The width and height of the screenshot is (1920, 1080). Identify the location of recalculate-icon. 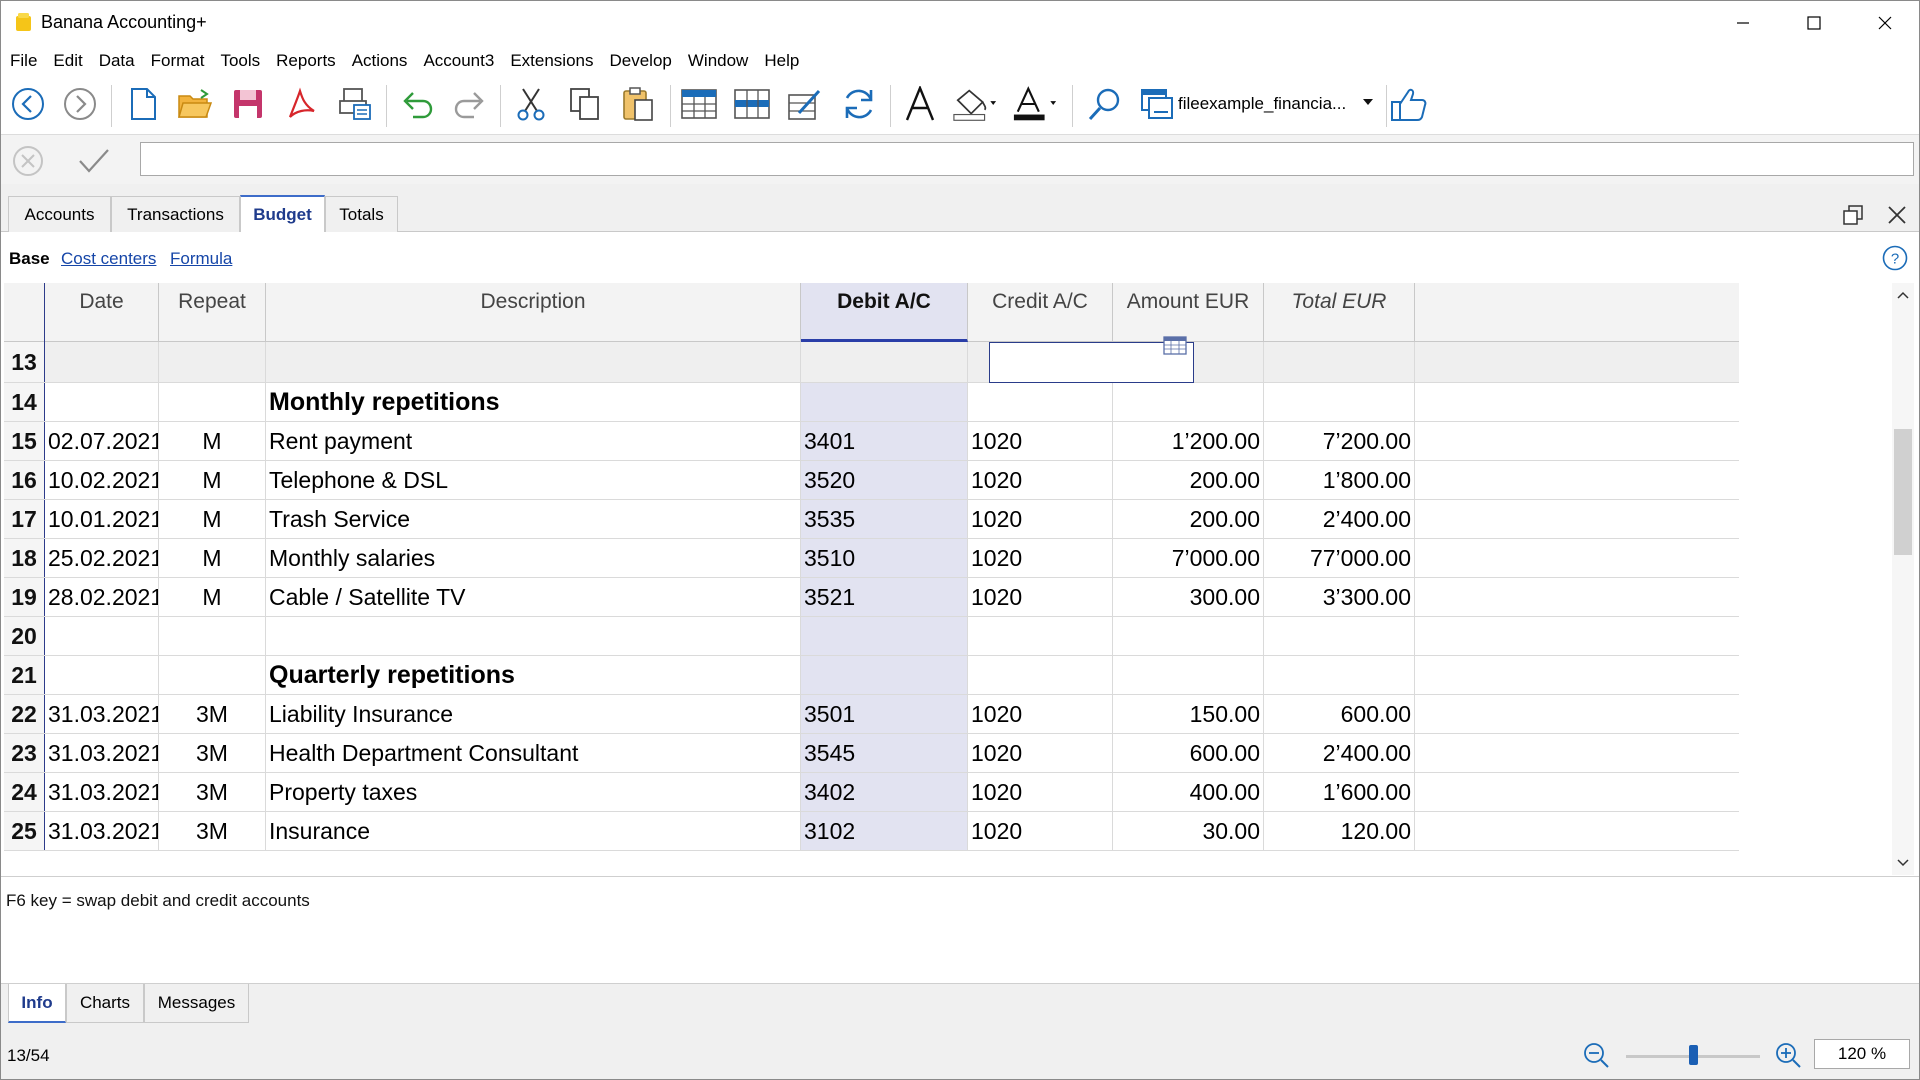
(859, 104).